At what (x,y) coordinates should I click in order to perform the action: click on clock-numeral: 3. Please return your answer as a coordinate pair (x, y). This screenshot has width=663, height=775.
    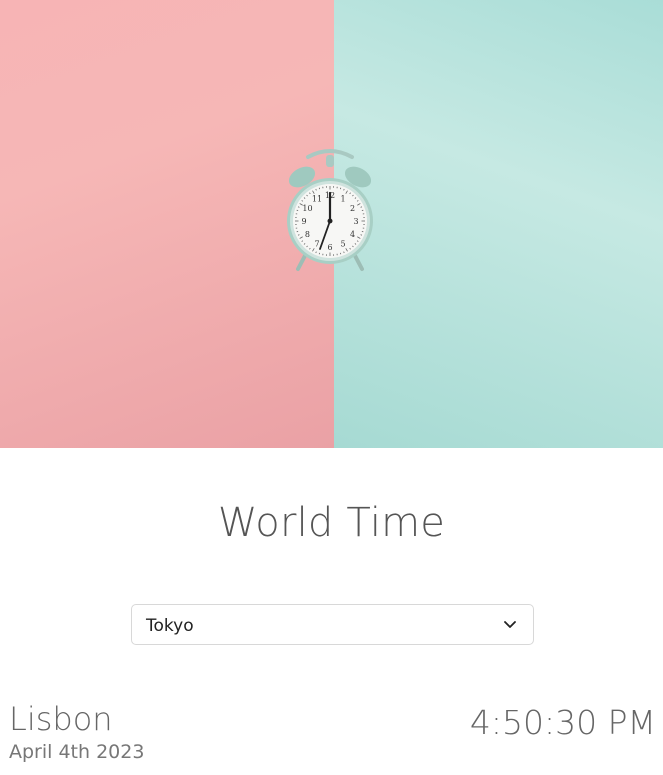
    Looking at the image, I should click on (355, 221).